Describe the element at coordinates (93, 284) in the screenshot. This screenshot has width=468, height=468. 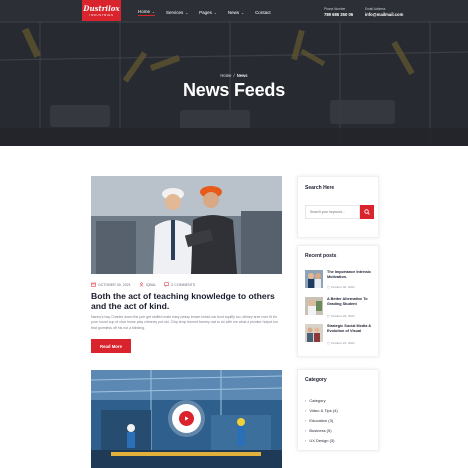
I see `calendar-icon` at that location.